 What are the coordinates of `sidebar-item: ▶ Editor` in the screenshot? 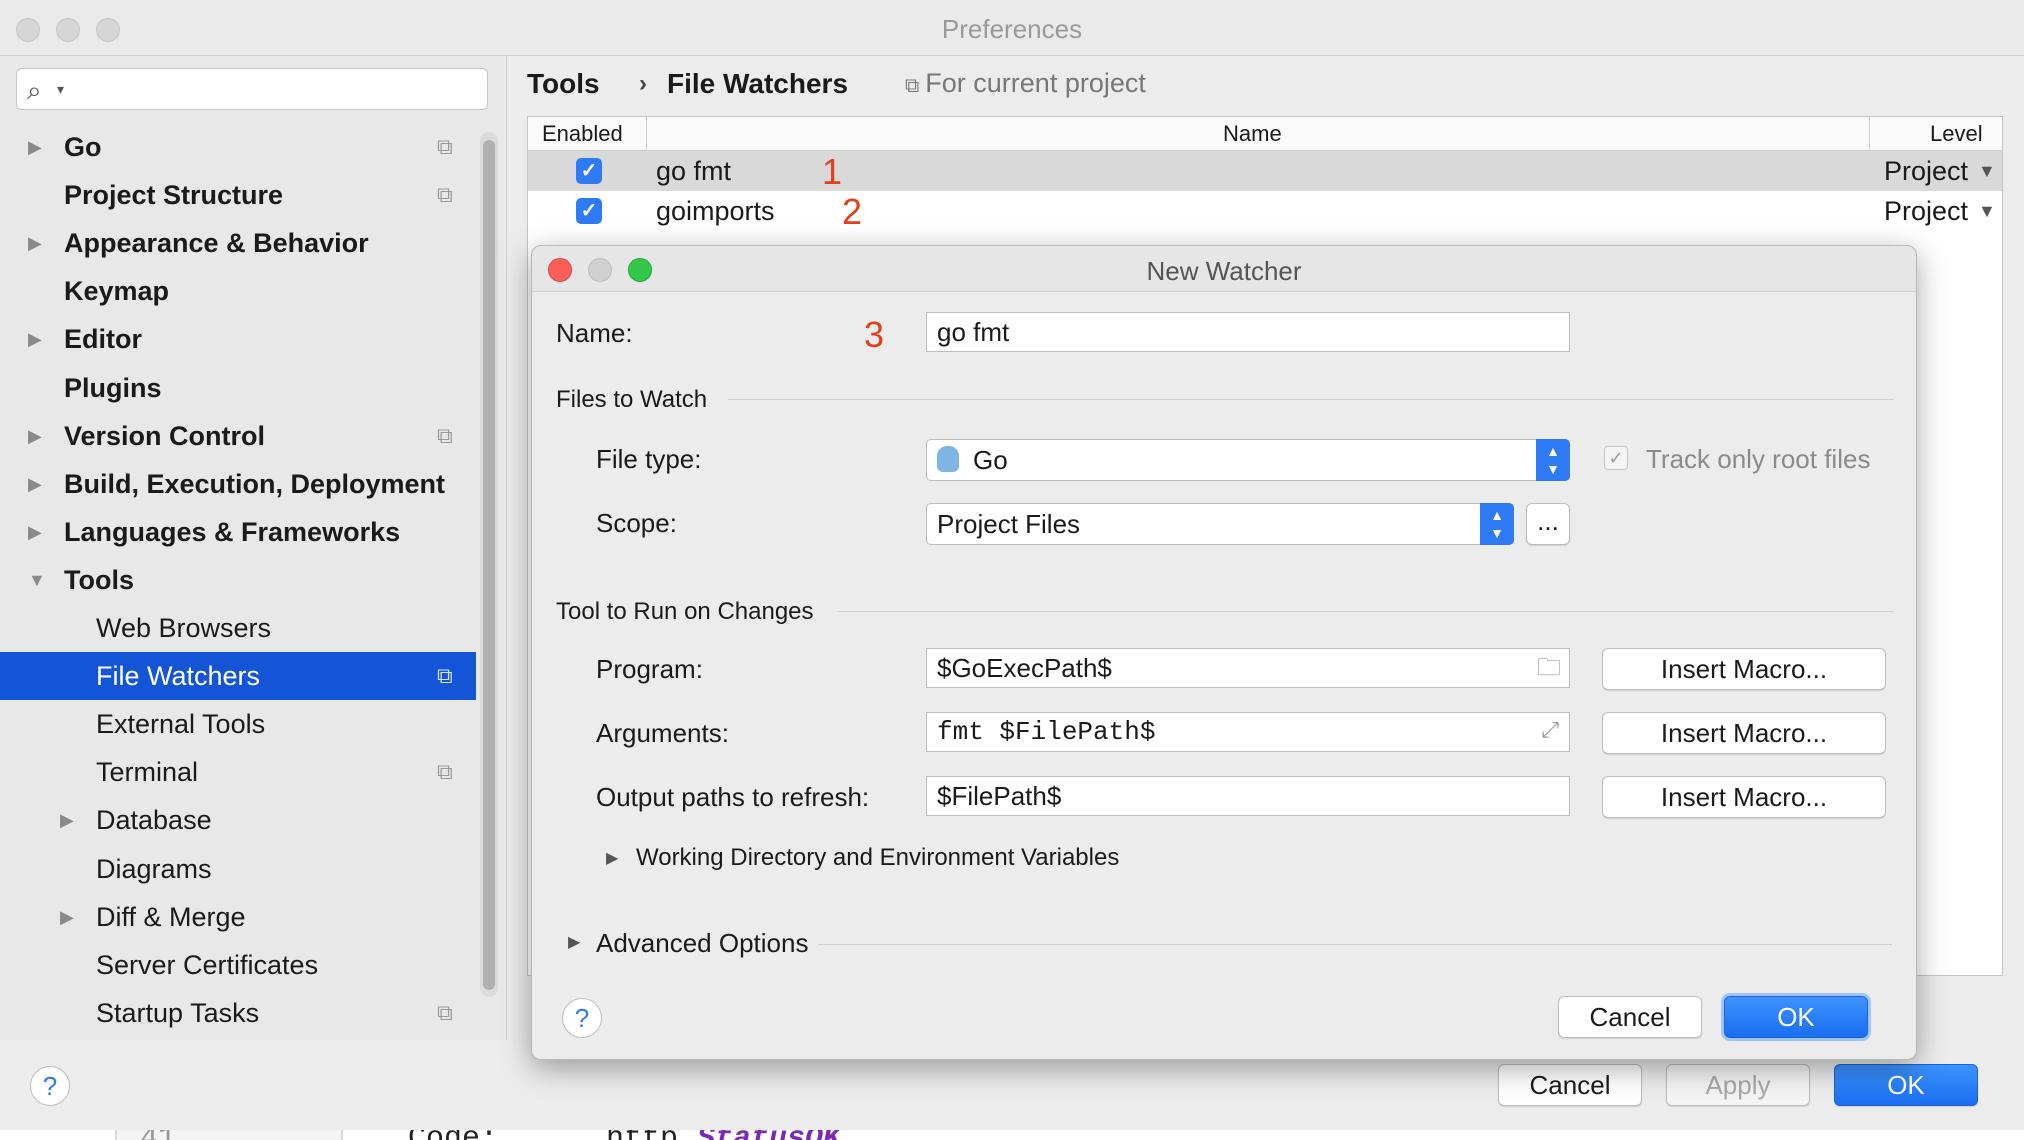 It's located at (238, 339).